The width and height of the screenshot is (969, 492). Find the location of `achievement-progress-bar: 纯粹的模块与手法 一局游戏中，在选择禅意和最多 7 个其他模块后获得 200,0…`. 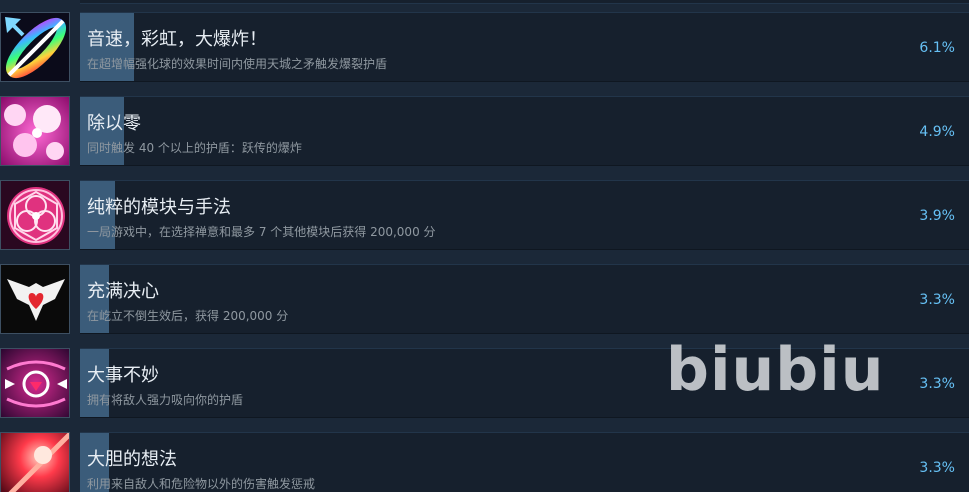

achievement-progress-bar: 纯粹的模块与手法 一局游戏中，在选择禅意和最多 7 个其他模块后获得 200,0… is located at coordinates (524, 215).